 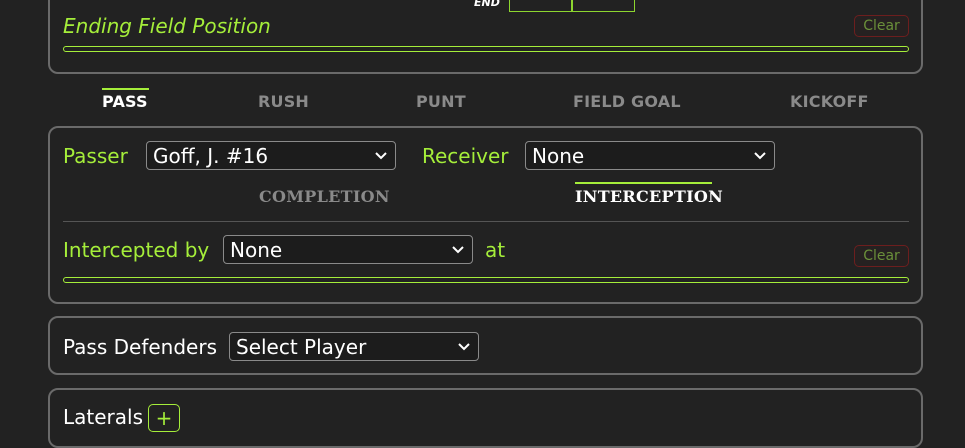 What do you see at coordinates (558, 155) in the screenshot?
I see `receiver-select-value: None` at bounding box center [558, 155].